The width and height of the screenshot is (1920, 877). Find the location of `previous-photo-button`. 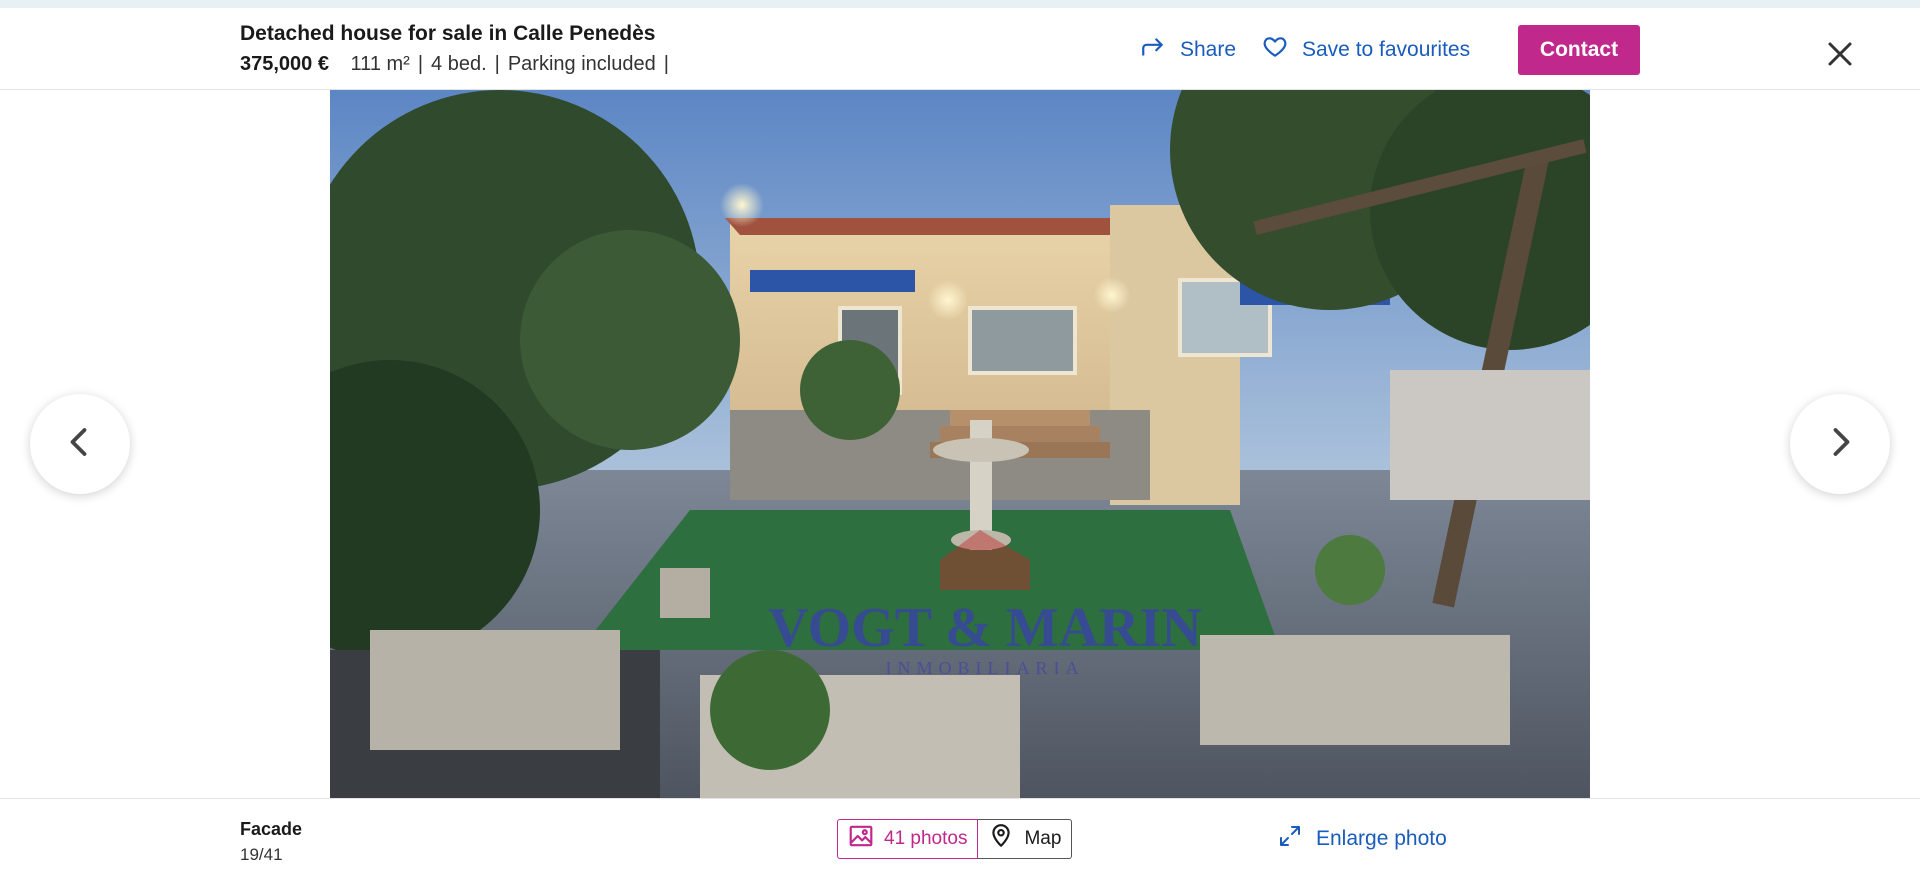

previous-photo-button is located at coordinates (80, 444).